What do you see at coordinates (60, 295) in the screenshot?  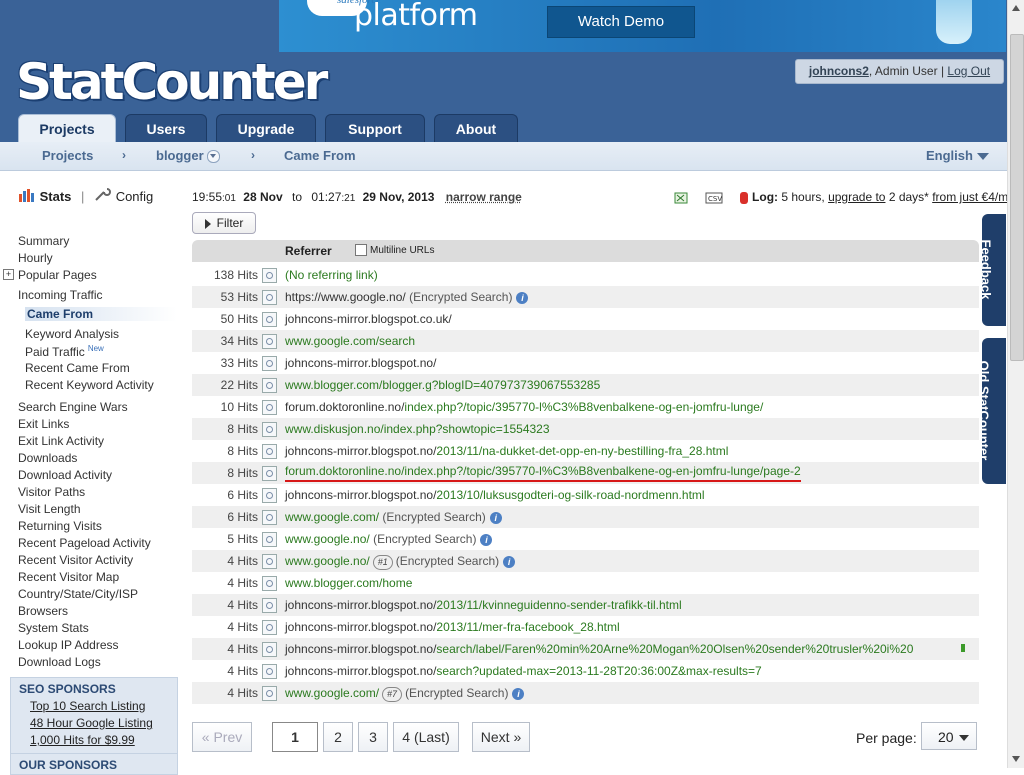 I see `sidebar-item-incoming-traffic: Incoming Traffic` at bounding box center [60, 295].